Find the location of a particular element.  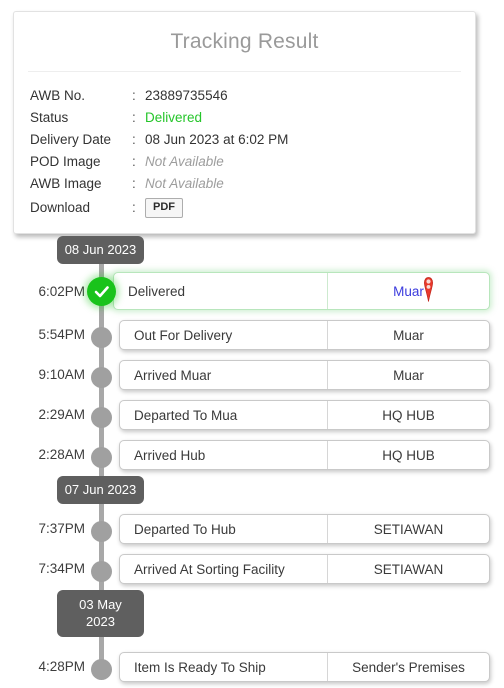

timeline-event-row: 2:29AM Departed To Mua HQ HUB is located at coordinates (252, 416).